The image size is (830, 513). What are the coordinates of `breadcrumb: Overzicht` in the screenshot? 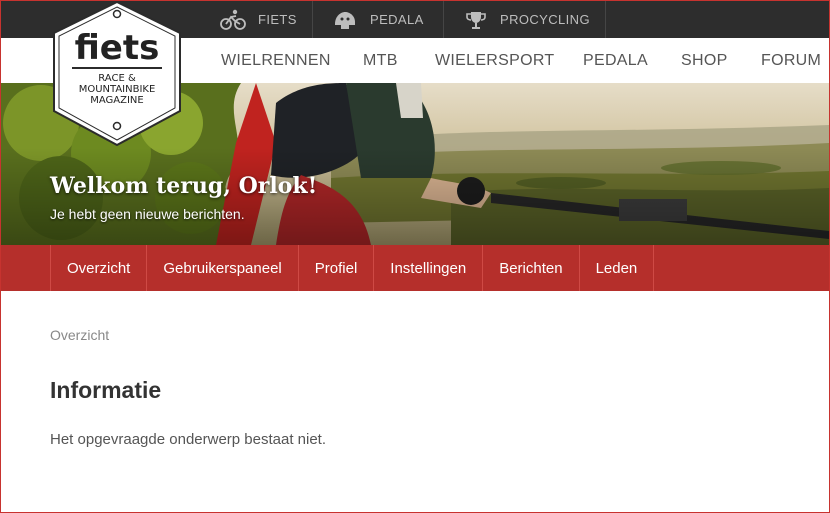 It's located at (79, 335).